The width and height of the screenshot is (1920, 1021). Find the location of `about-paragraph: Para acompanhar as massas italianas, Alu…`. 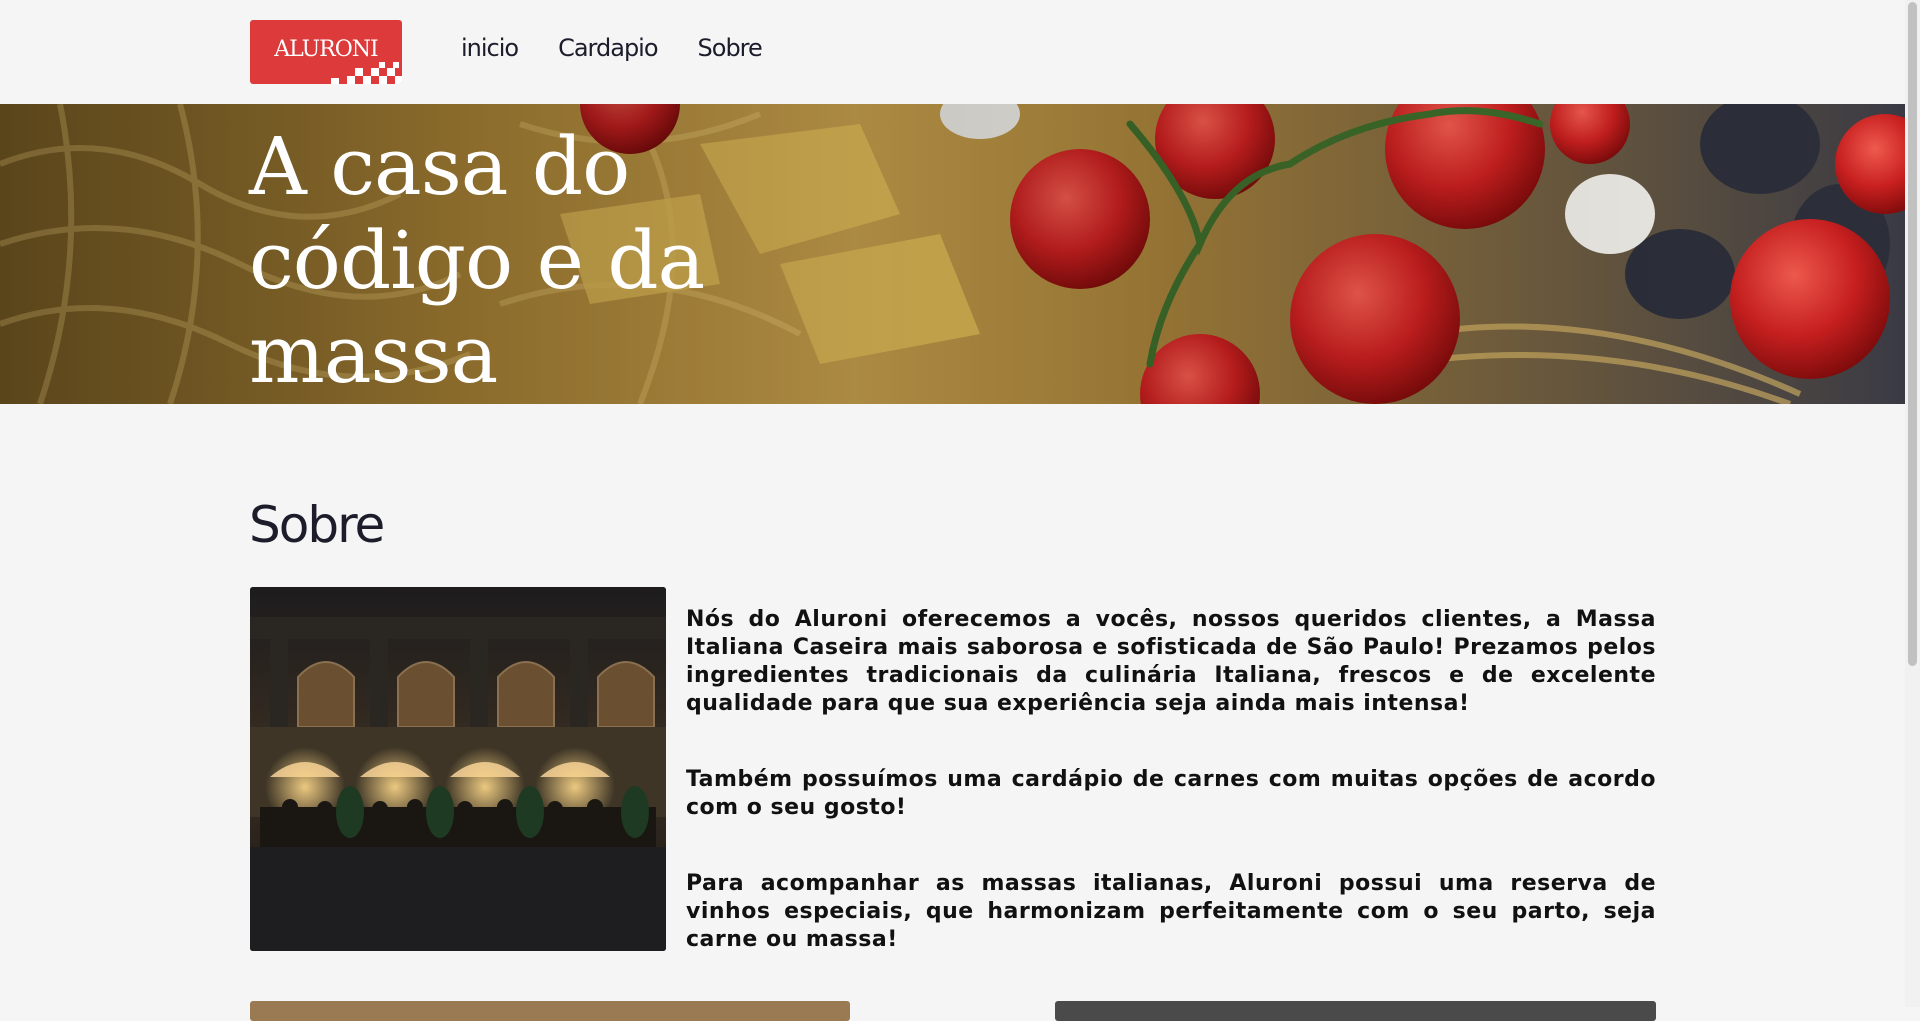

about-paragraph: Para acompanhar as massas italianas, Alu… is located at coordinates (1171, 911).